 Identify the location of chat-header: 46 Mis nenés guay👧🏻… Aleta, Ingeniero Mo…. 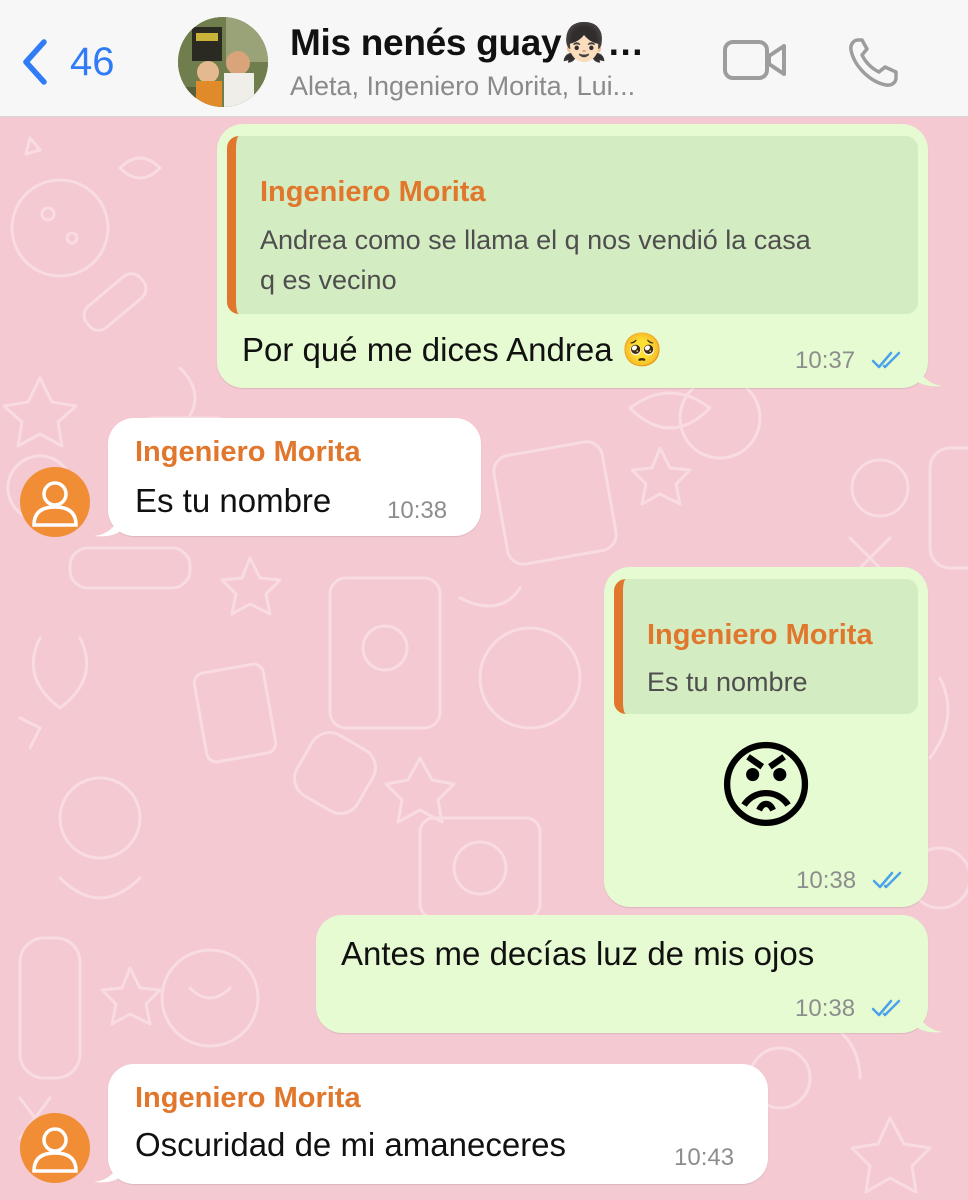
(484, 58).